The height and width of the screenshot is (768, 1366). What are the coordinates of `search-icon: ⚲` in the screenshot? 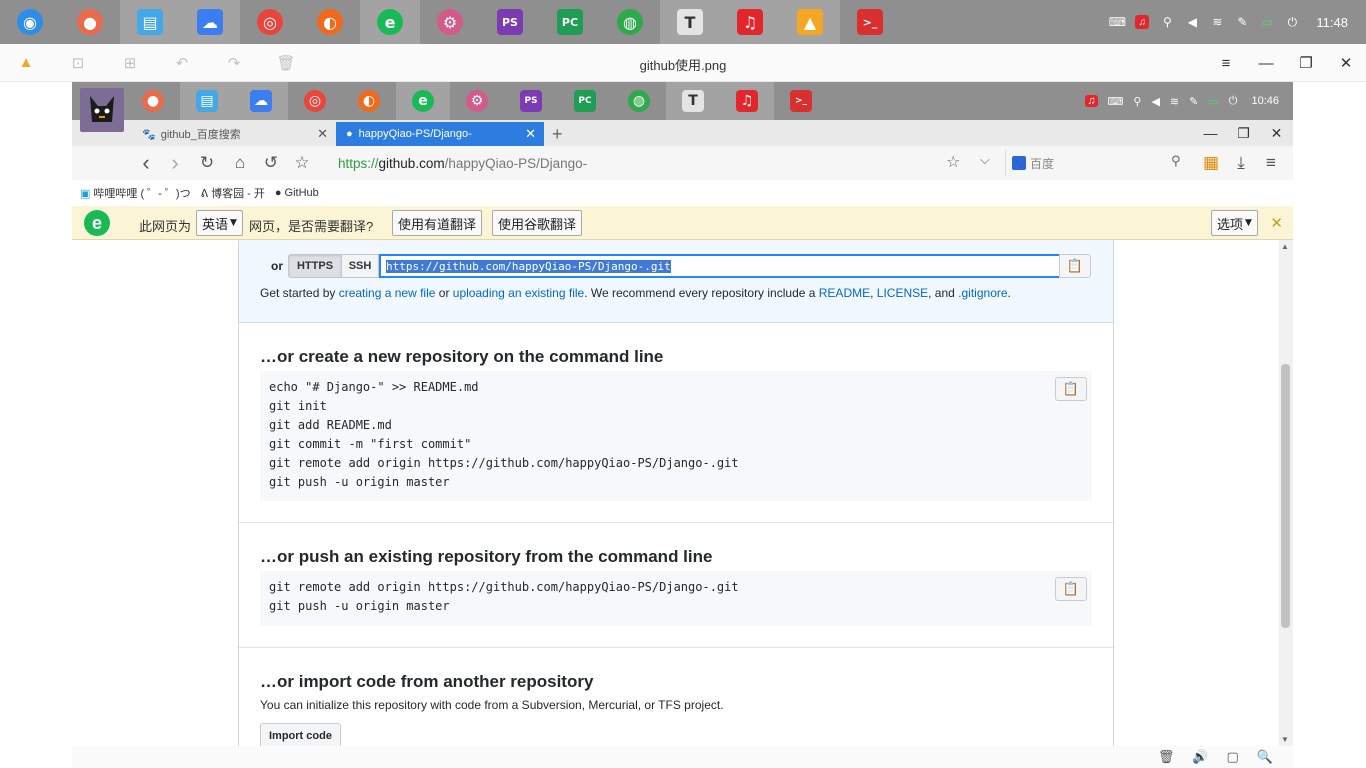 It's located at (1176, 161).